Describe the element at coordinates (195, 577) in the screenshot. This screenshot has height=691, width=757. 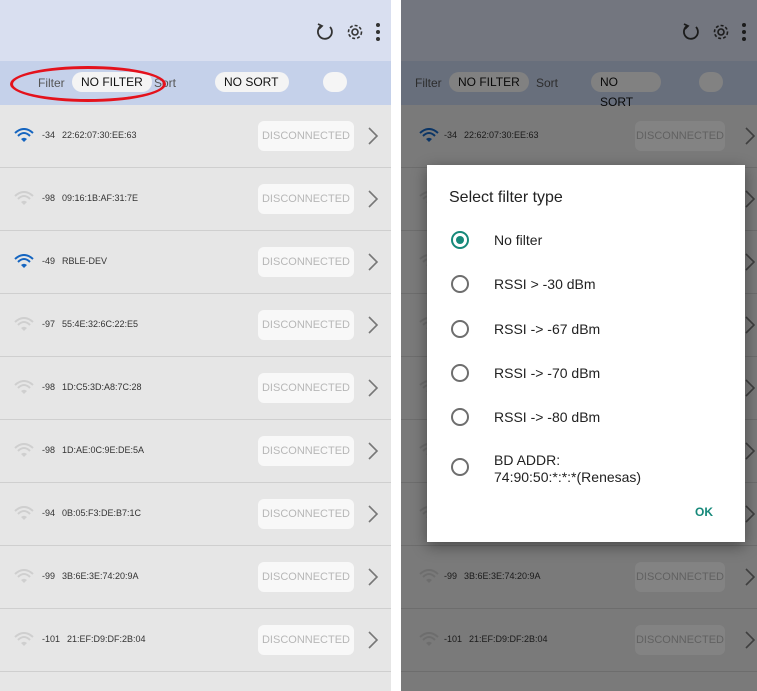
I see `device-row: -99 3B:6E:3E:74:20:9A DISCONNECTED` at that location.